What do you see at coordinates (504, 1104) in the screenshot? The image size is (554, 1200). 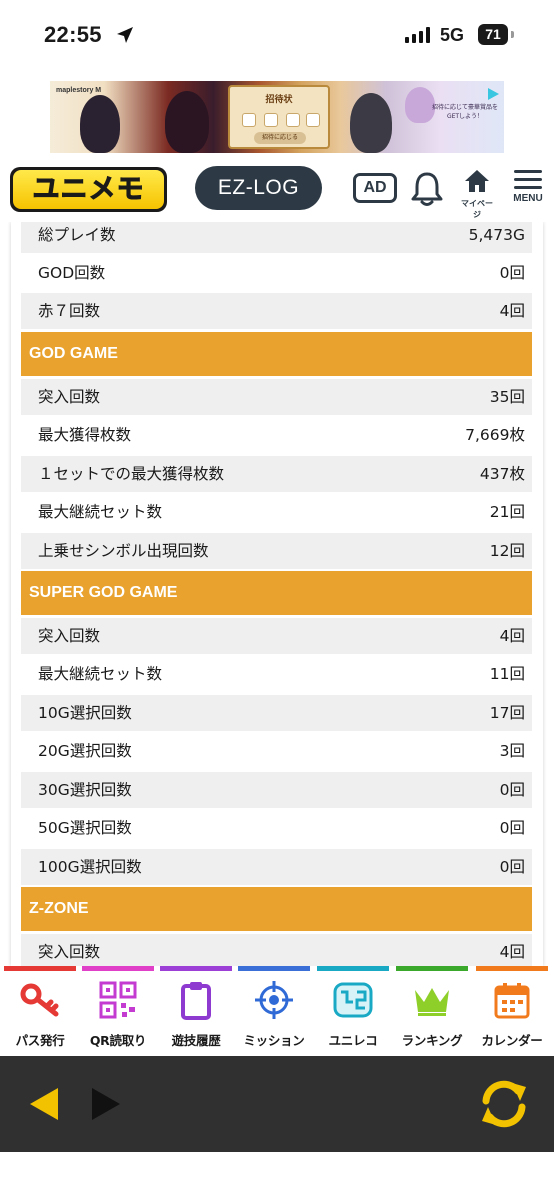 I see `reload-icon` at bounding box center [504, 1104].